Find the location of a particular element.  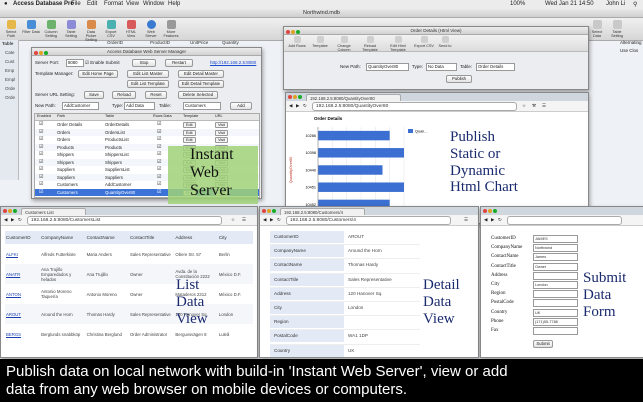

column-header-quantity: Quantity is located at coordinates (230, 42).